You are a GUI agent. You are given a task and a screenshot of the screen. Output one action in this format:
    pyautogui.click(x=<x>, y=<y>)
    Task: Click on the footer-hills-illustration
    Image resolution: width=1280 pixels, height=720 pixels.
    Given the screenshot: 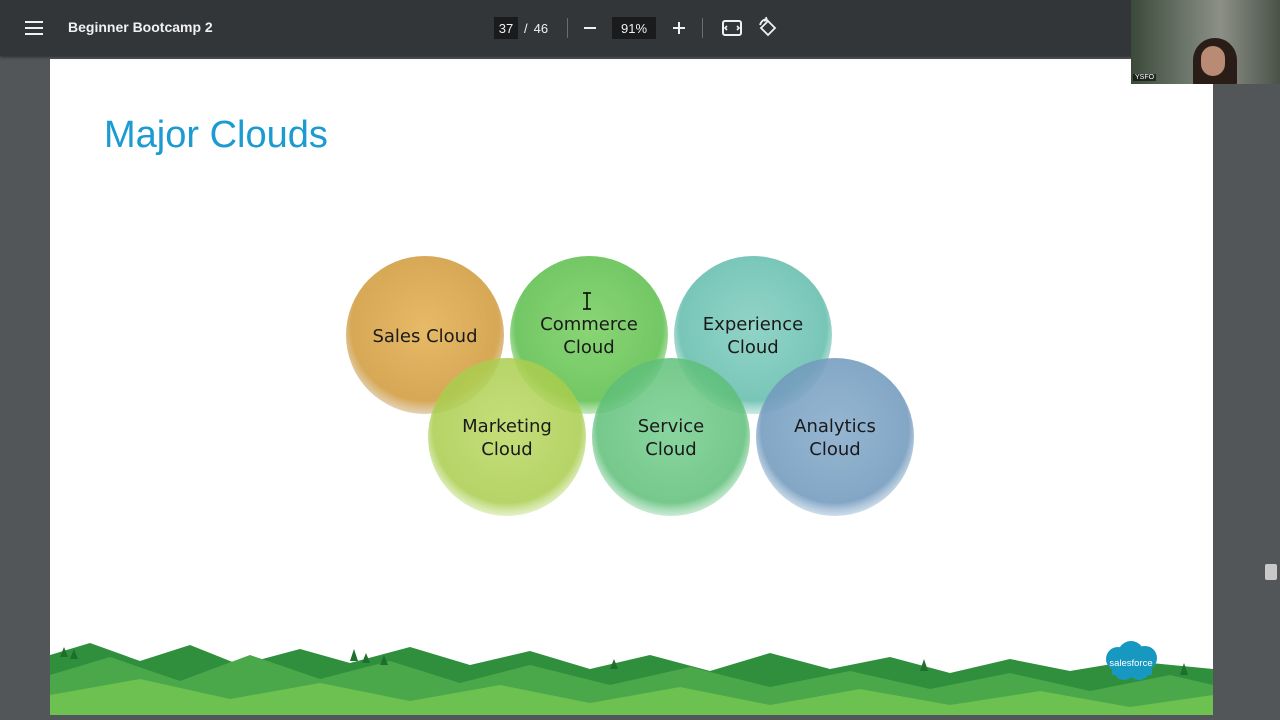 What is the action you would take?
    pyautogui.click(x=631, y=679)
    